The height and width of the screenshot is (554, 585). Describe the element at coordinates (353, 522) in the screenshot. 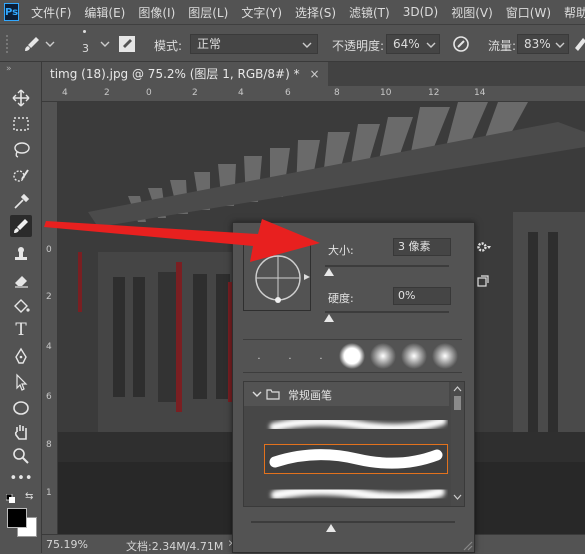

I see `preview-size-slider-track` at that location.